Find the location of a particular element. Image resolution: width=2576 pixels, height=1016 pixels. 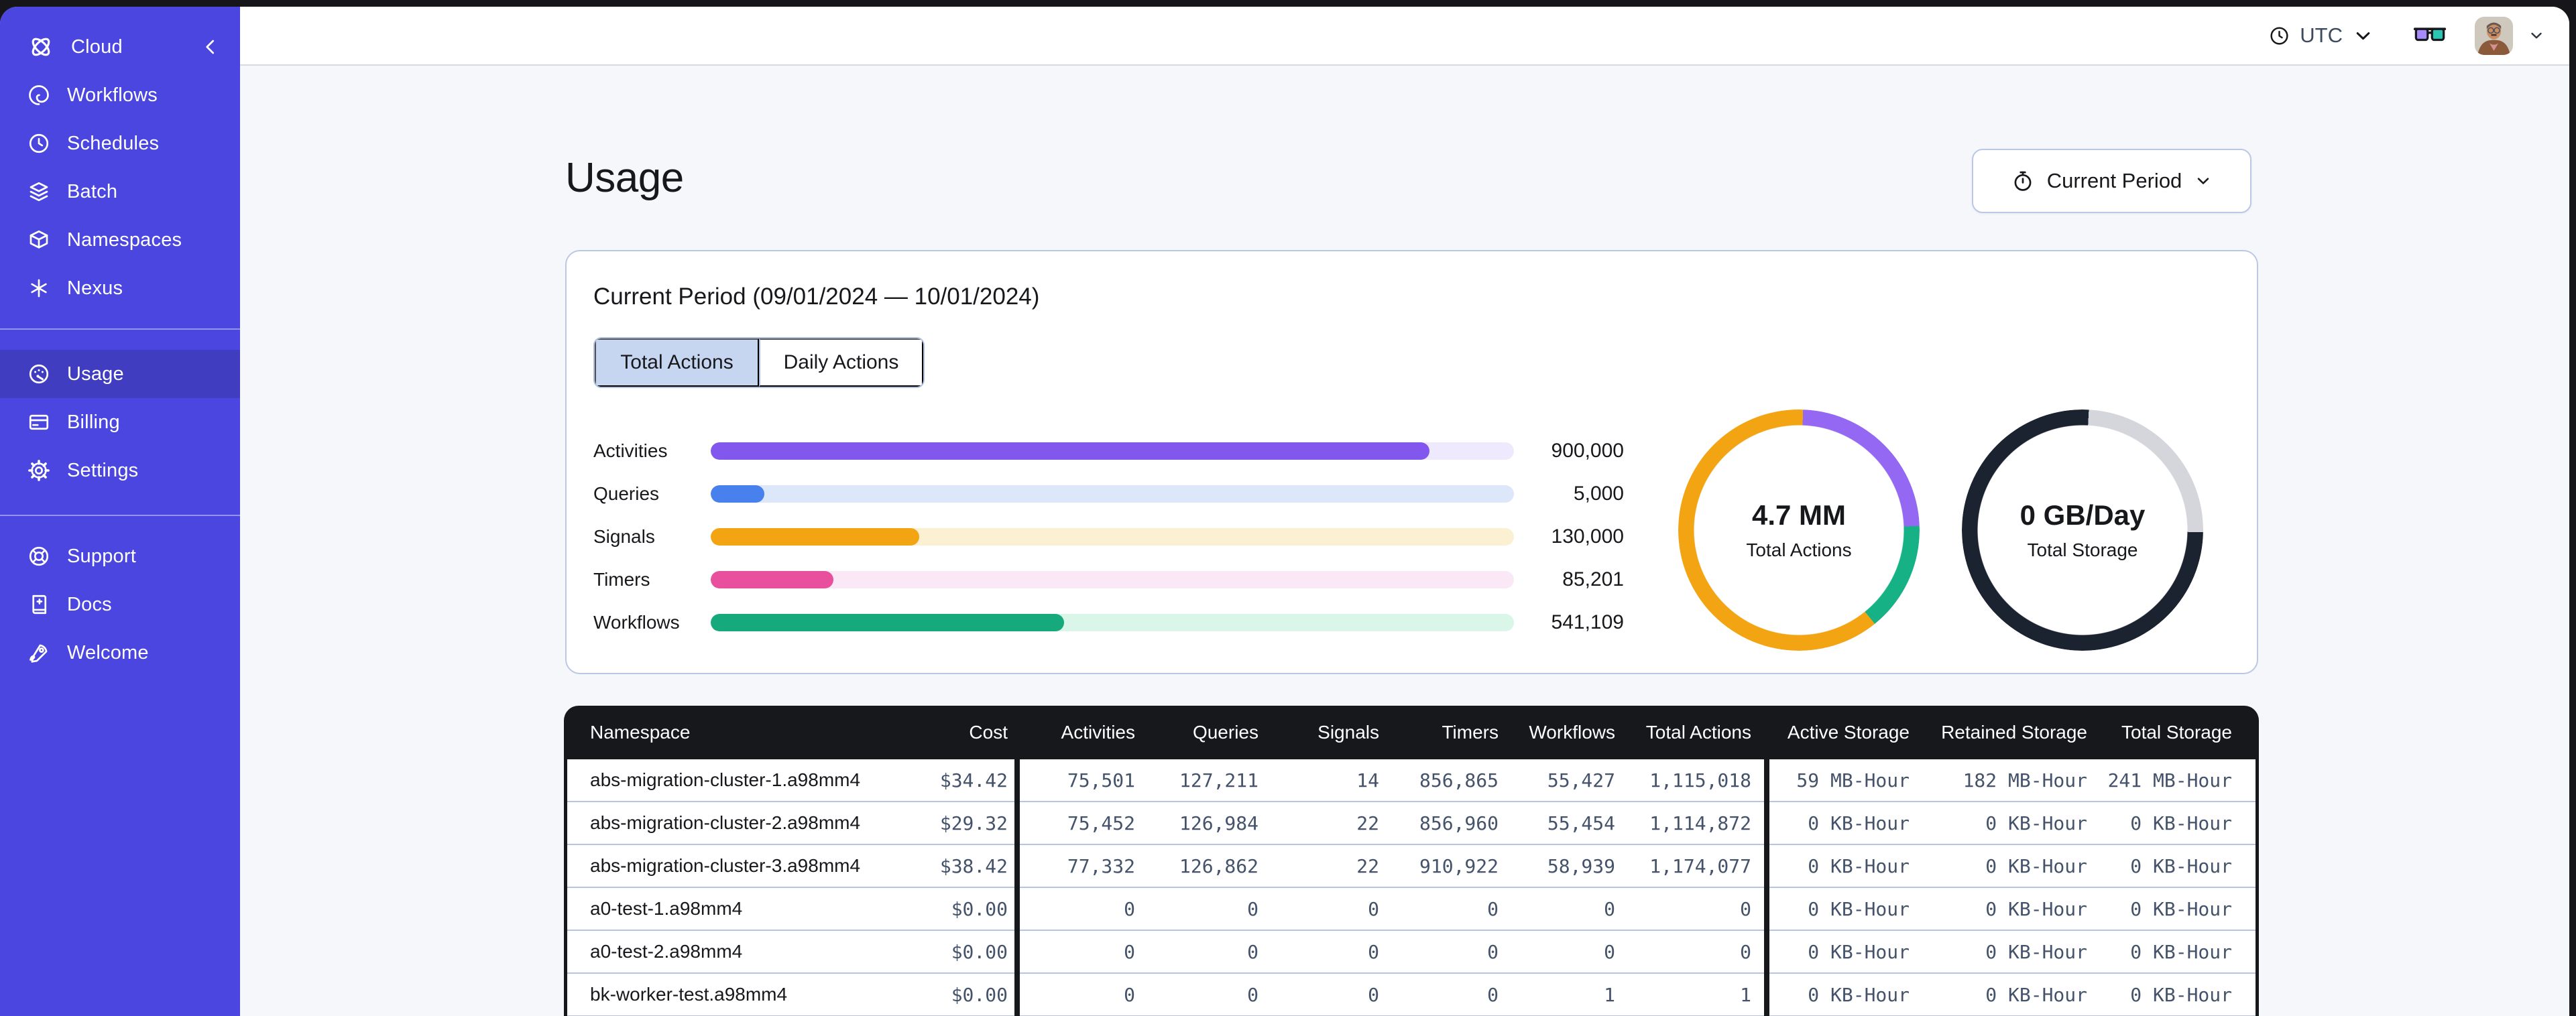

cell-namespace: abs-migration-cluster-1.a98mm4 is located at coordinates (721, 780).